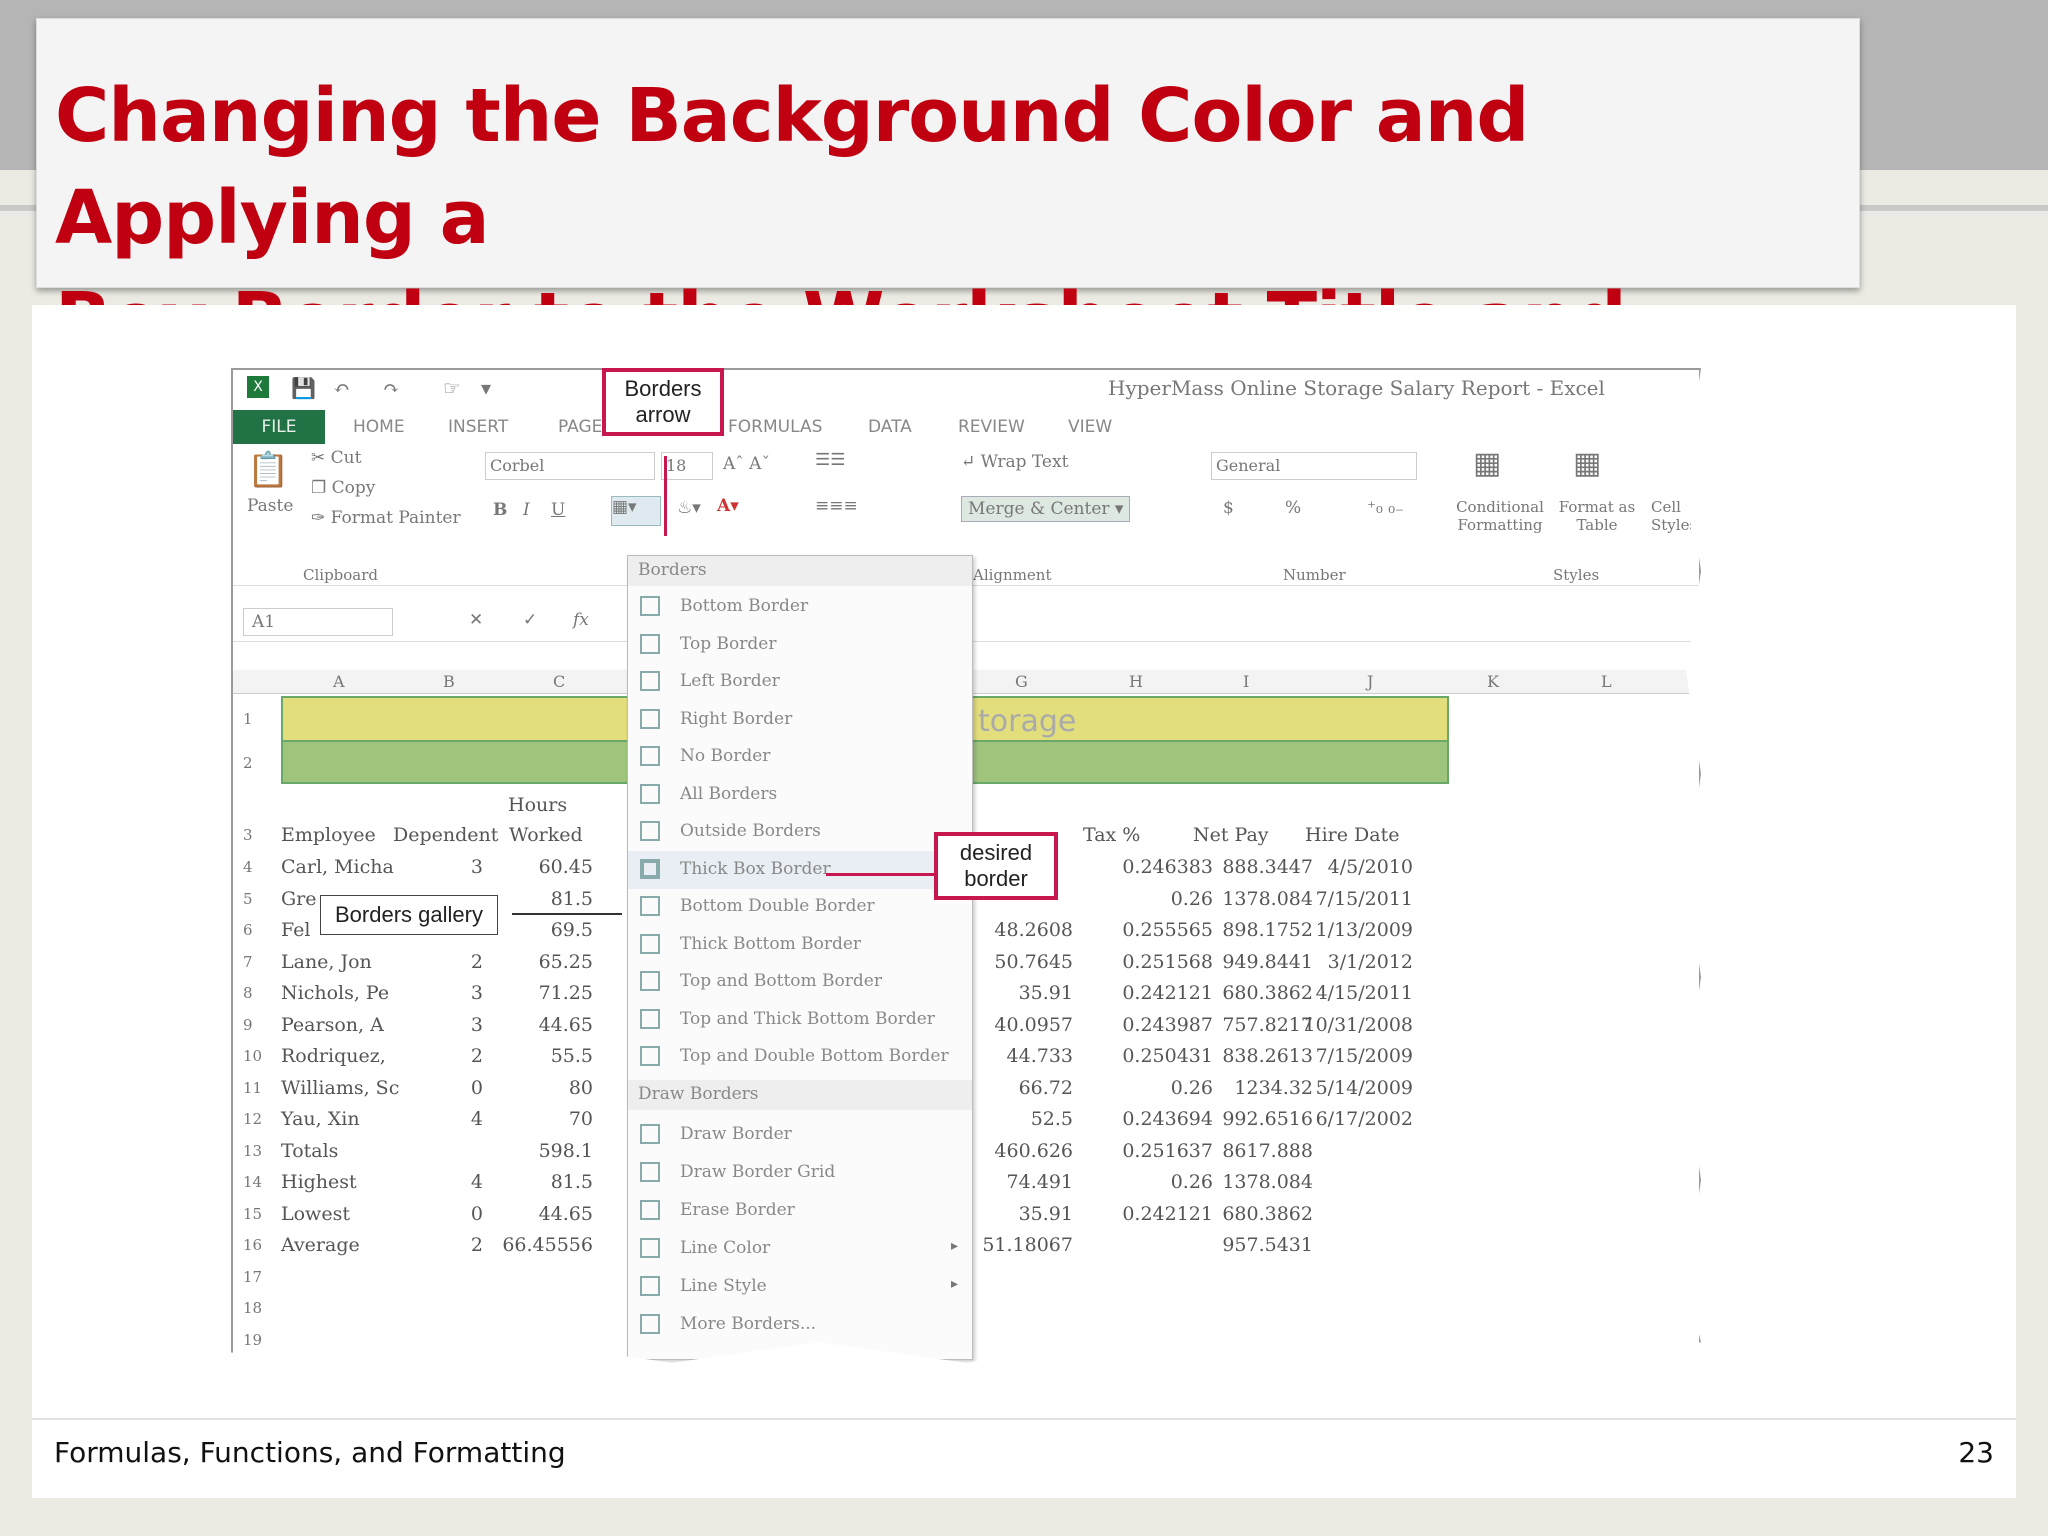  I want to click on borders-button: ▦▾, so click(636, 511).